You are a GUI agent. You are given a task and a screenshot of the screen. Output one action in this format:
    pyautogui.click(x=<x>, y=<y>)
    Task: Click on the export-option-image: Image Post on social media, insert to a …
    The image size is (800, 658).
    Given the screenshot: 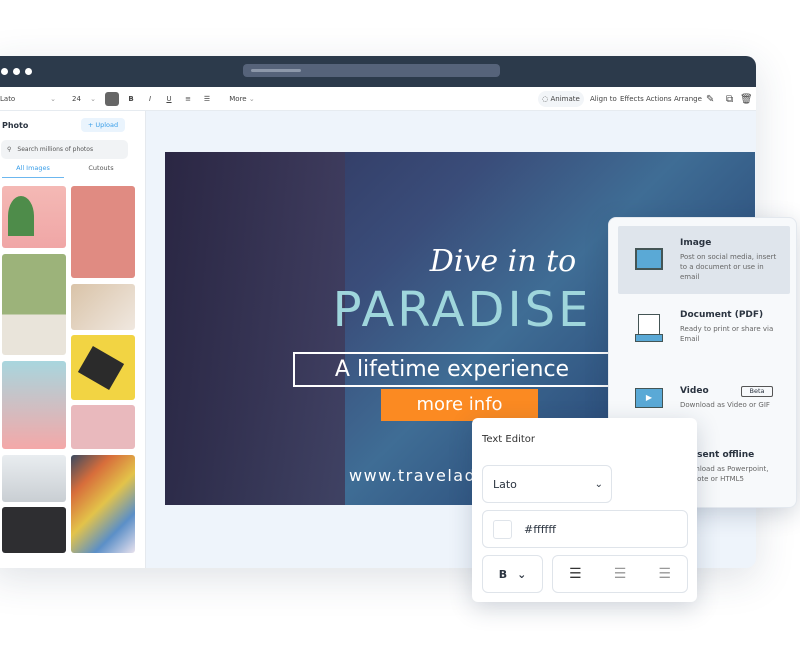 What is the action you would take?
    pyautogui.click(x=704, y=260)
    